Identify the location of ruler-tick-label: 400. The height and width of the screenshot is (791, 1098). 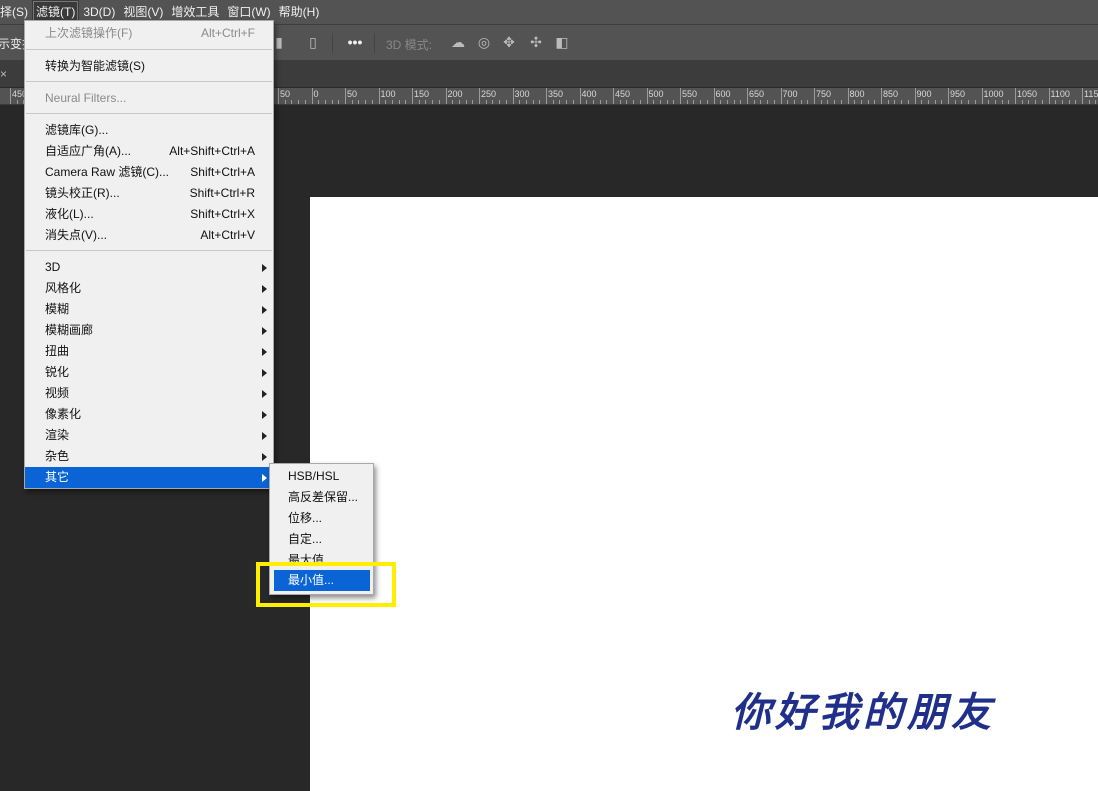
(589, 94).